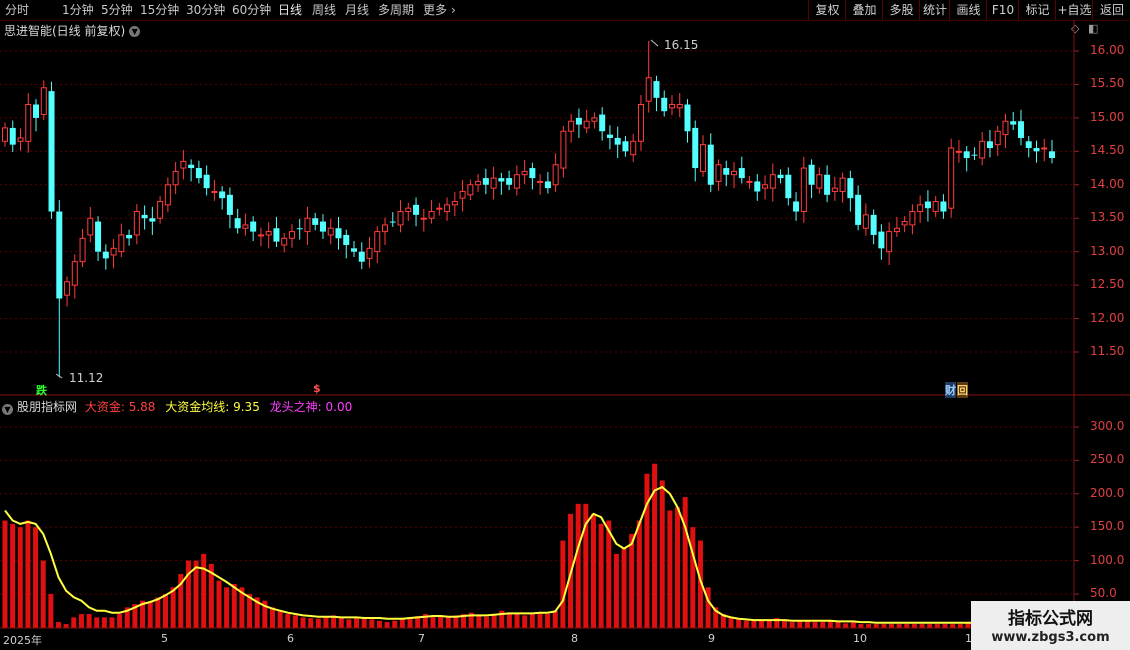 This screenshot has height=650, width=1130. I want to click on indicator-header: ▼ 股朋指标网 大资金: 5.88 大资金均线: 9.35 龙头之神: 0.00, so click(177, 406).